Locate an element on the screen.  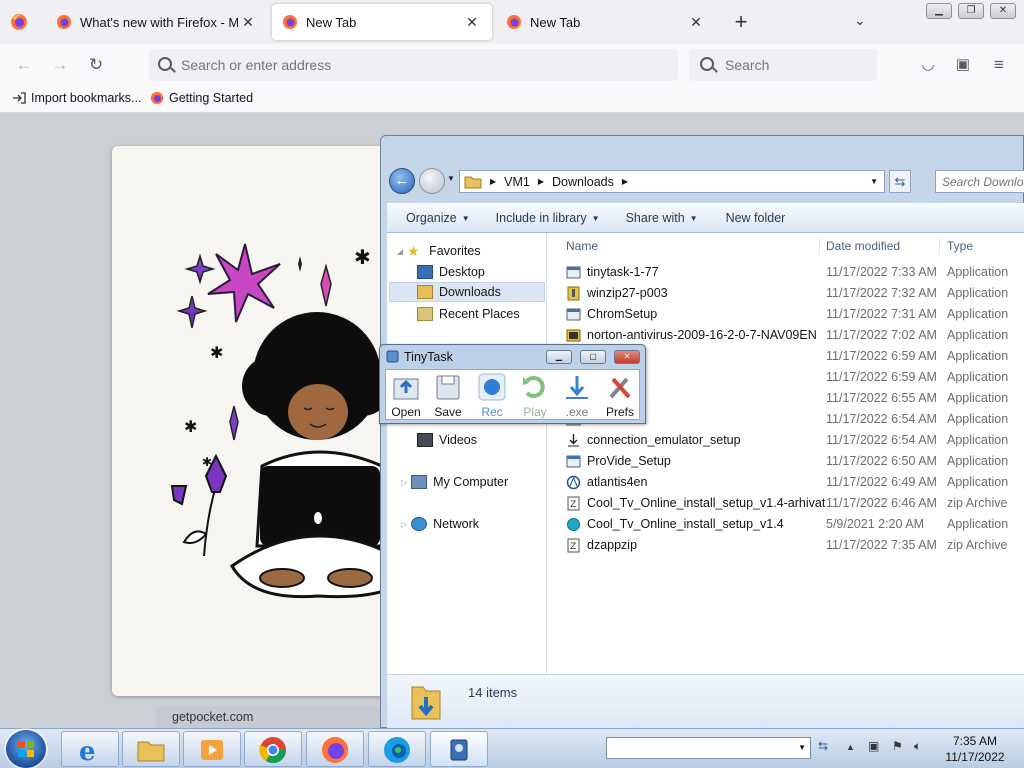
url-bar is located at coordinates (413, 65).